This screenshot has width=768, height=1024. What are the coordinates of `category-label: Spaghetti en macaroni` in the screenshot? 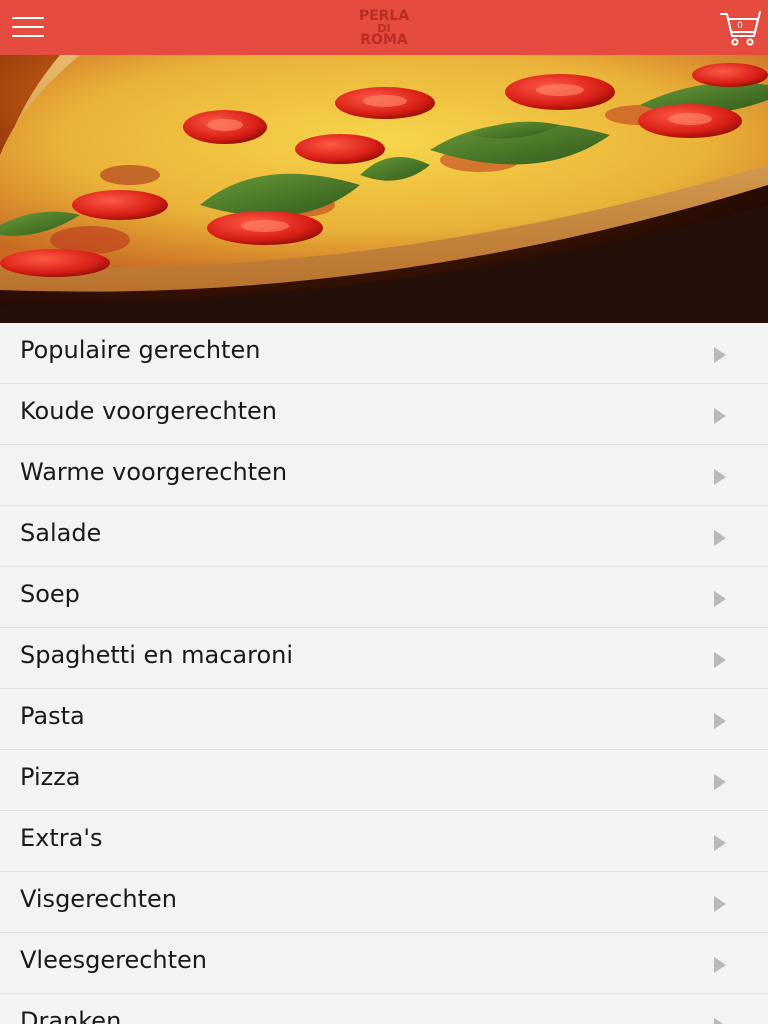 It's located at (156, 655).